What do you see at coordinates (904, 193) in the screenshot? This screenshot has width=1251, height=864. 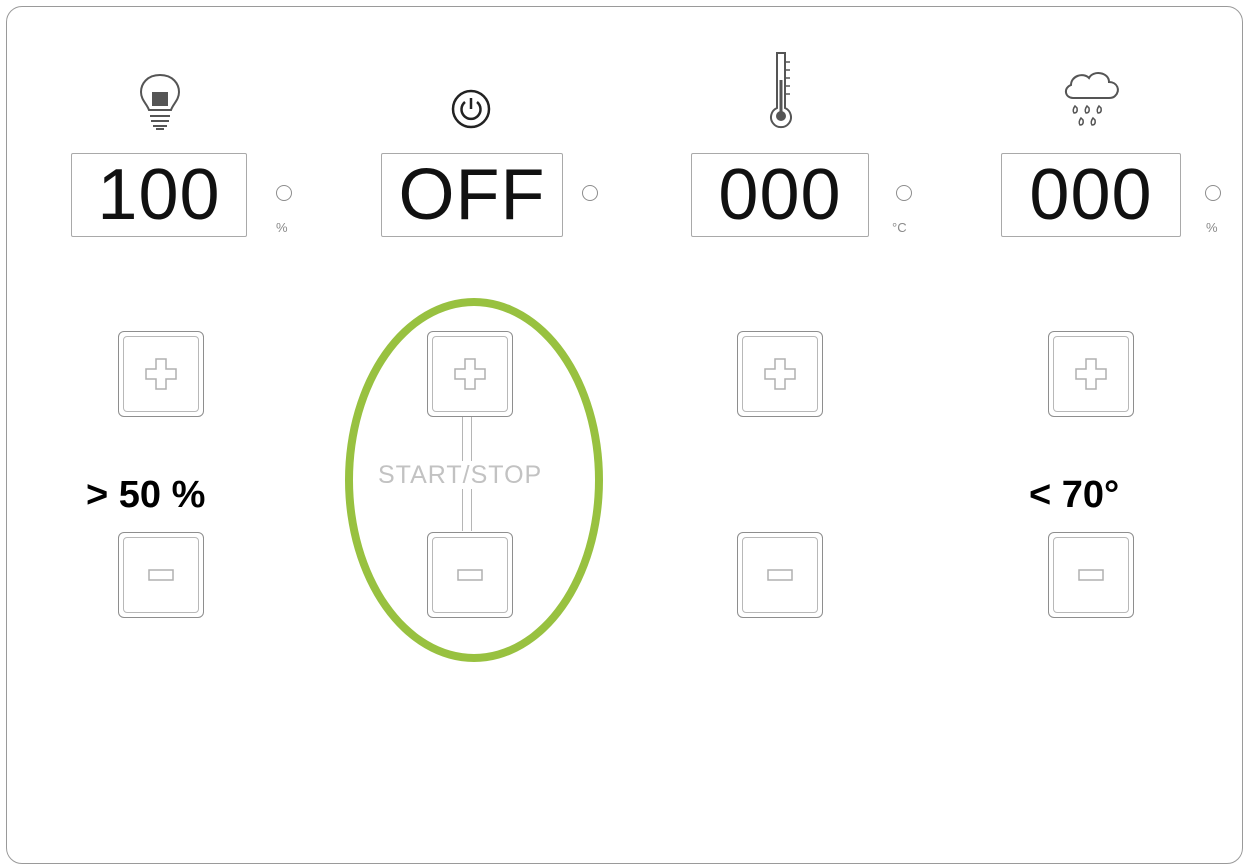 I see `temperature-indicator-led` at bounding box center [904, 193].